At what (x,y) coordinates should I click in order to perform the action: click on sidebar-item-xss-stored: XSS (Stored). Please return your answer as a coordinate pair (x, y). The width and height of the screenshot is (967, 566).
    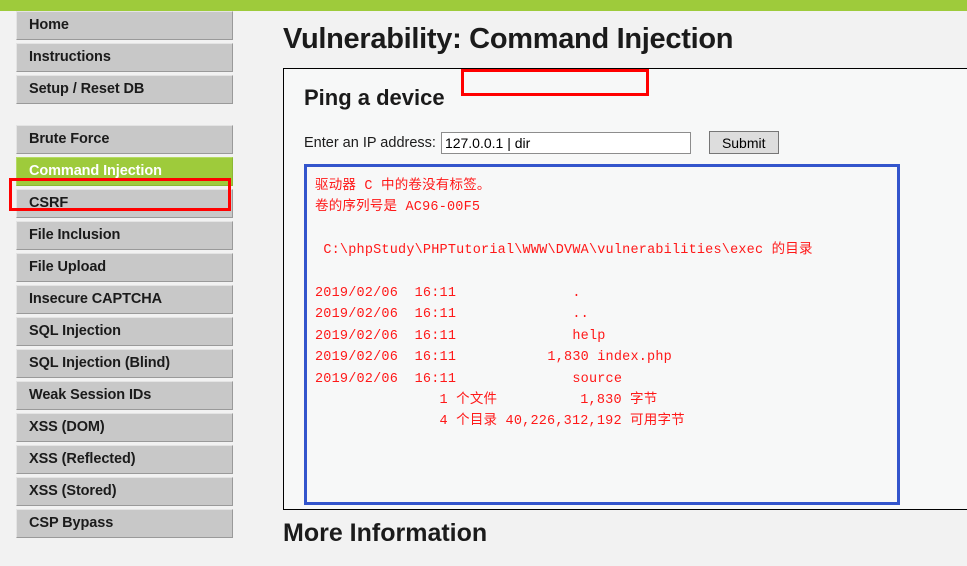
    Looking at the image, I should click on (124, 491).